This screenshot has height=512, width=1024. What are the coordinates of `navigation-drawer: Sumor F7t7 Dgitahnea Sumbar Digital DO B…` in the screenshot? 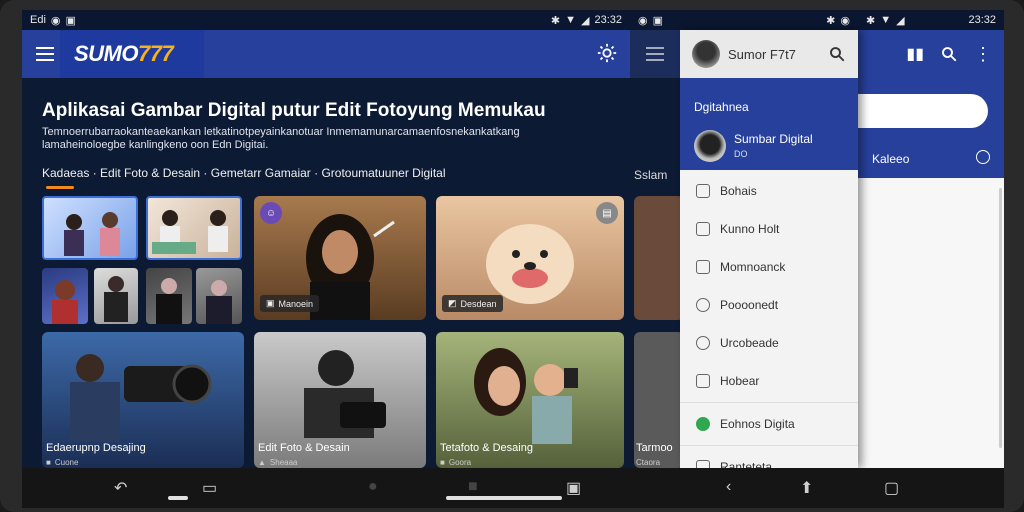 It's located at (769, 249).